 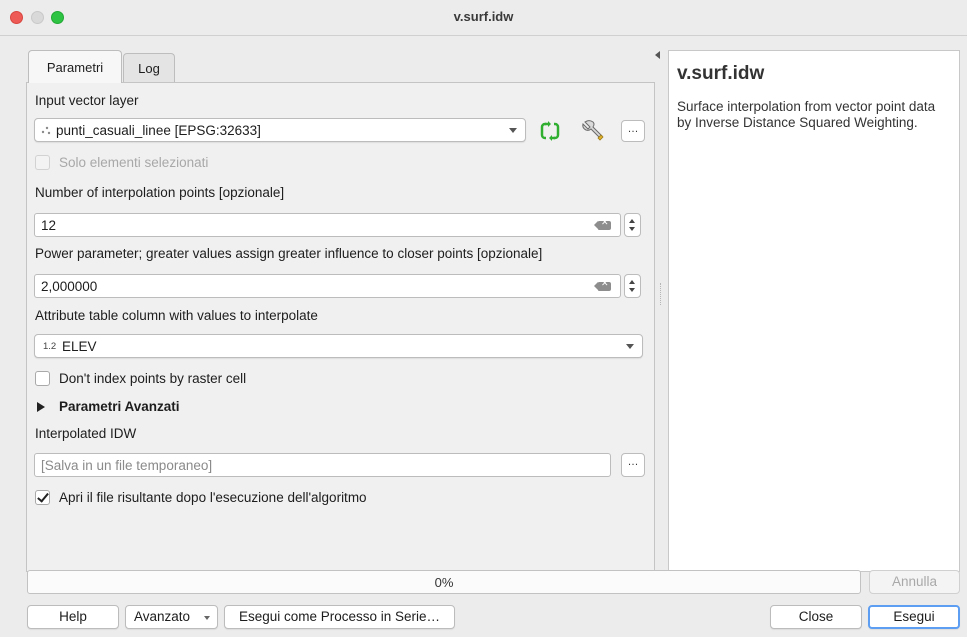 I want to click on column-value: ELEV, so click(x=79, y=346).